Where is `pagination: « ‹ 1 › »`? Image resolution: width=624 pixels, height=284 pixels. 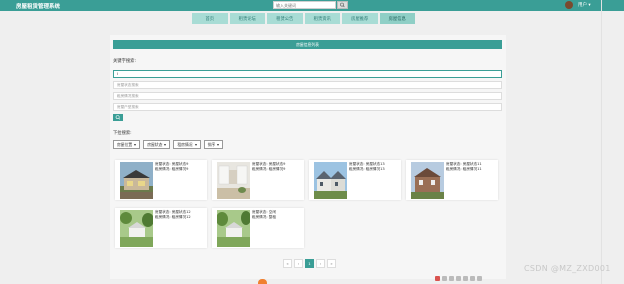
pagination: « ‹ 1 › » is located at coordinates (309, 263).